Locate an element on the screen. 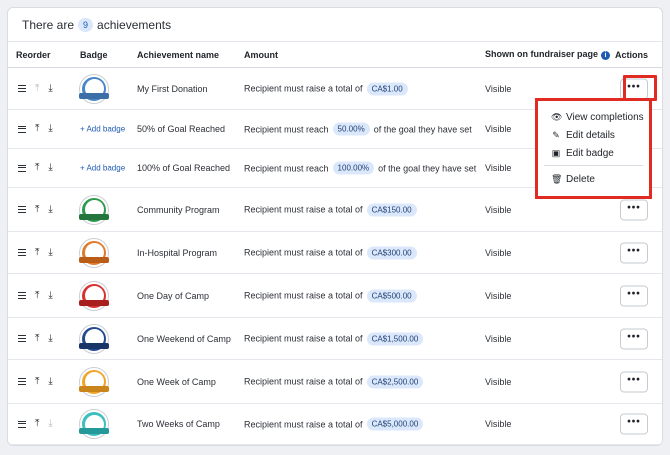 Image resolution: width=670 pixels, height=455 pixels. achievement-count-badge: 9 is located at coordinates (86, 24).